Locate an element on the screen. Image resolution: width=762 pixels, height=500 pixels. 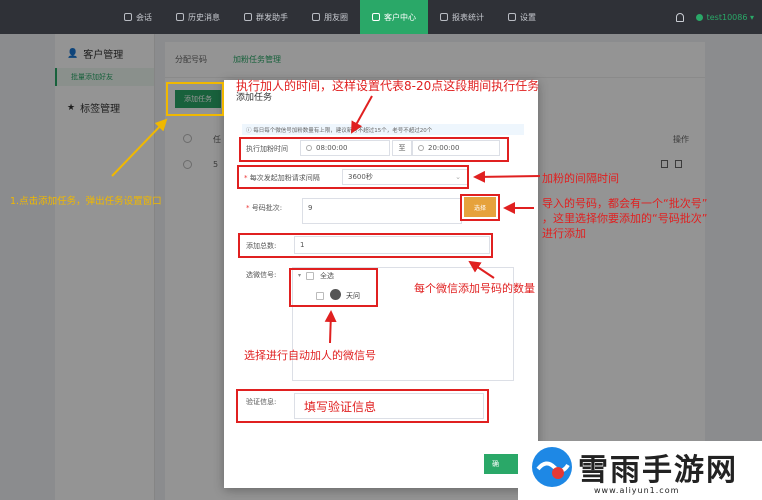
annotation-batch-1: 导入的号码，都会有一个“批次号” is located at coordinates (625, 203).